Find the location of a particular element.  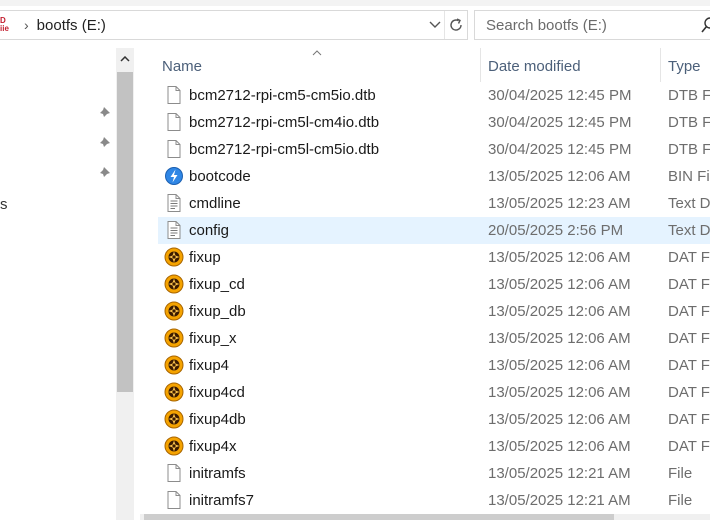

file-row: fixup4db 13/05/2025 12:06 AM DAT Fi is located at coordinates (434, 419).